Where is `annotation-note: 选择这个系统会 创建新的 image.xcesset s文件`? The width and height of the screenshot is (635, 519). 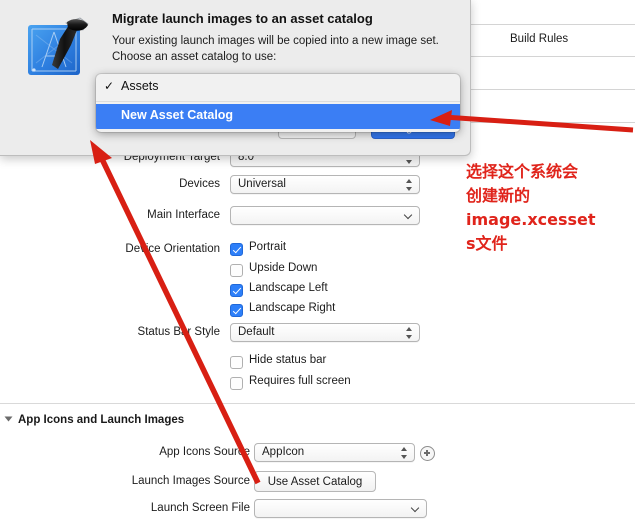
annotation-note: 选择这个系统会 创建新的 image.xcesset s文件 is located at coordinates (550, 208).